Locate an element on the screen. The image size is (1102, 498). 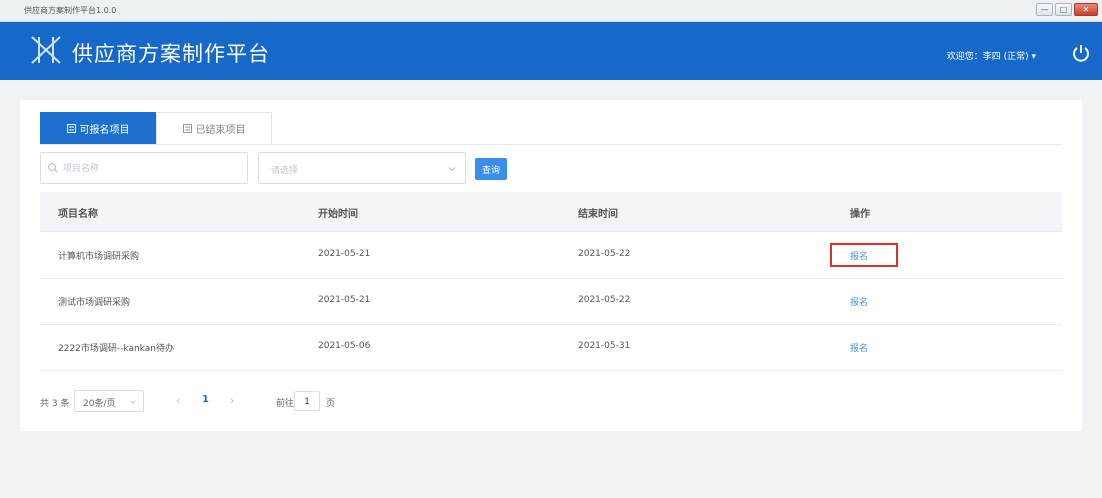
page-size-select: 20条/页 is located at coordinates (109, 401).